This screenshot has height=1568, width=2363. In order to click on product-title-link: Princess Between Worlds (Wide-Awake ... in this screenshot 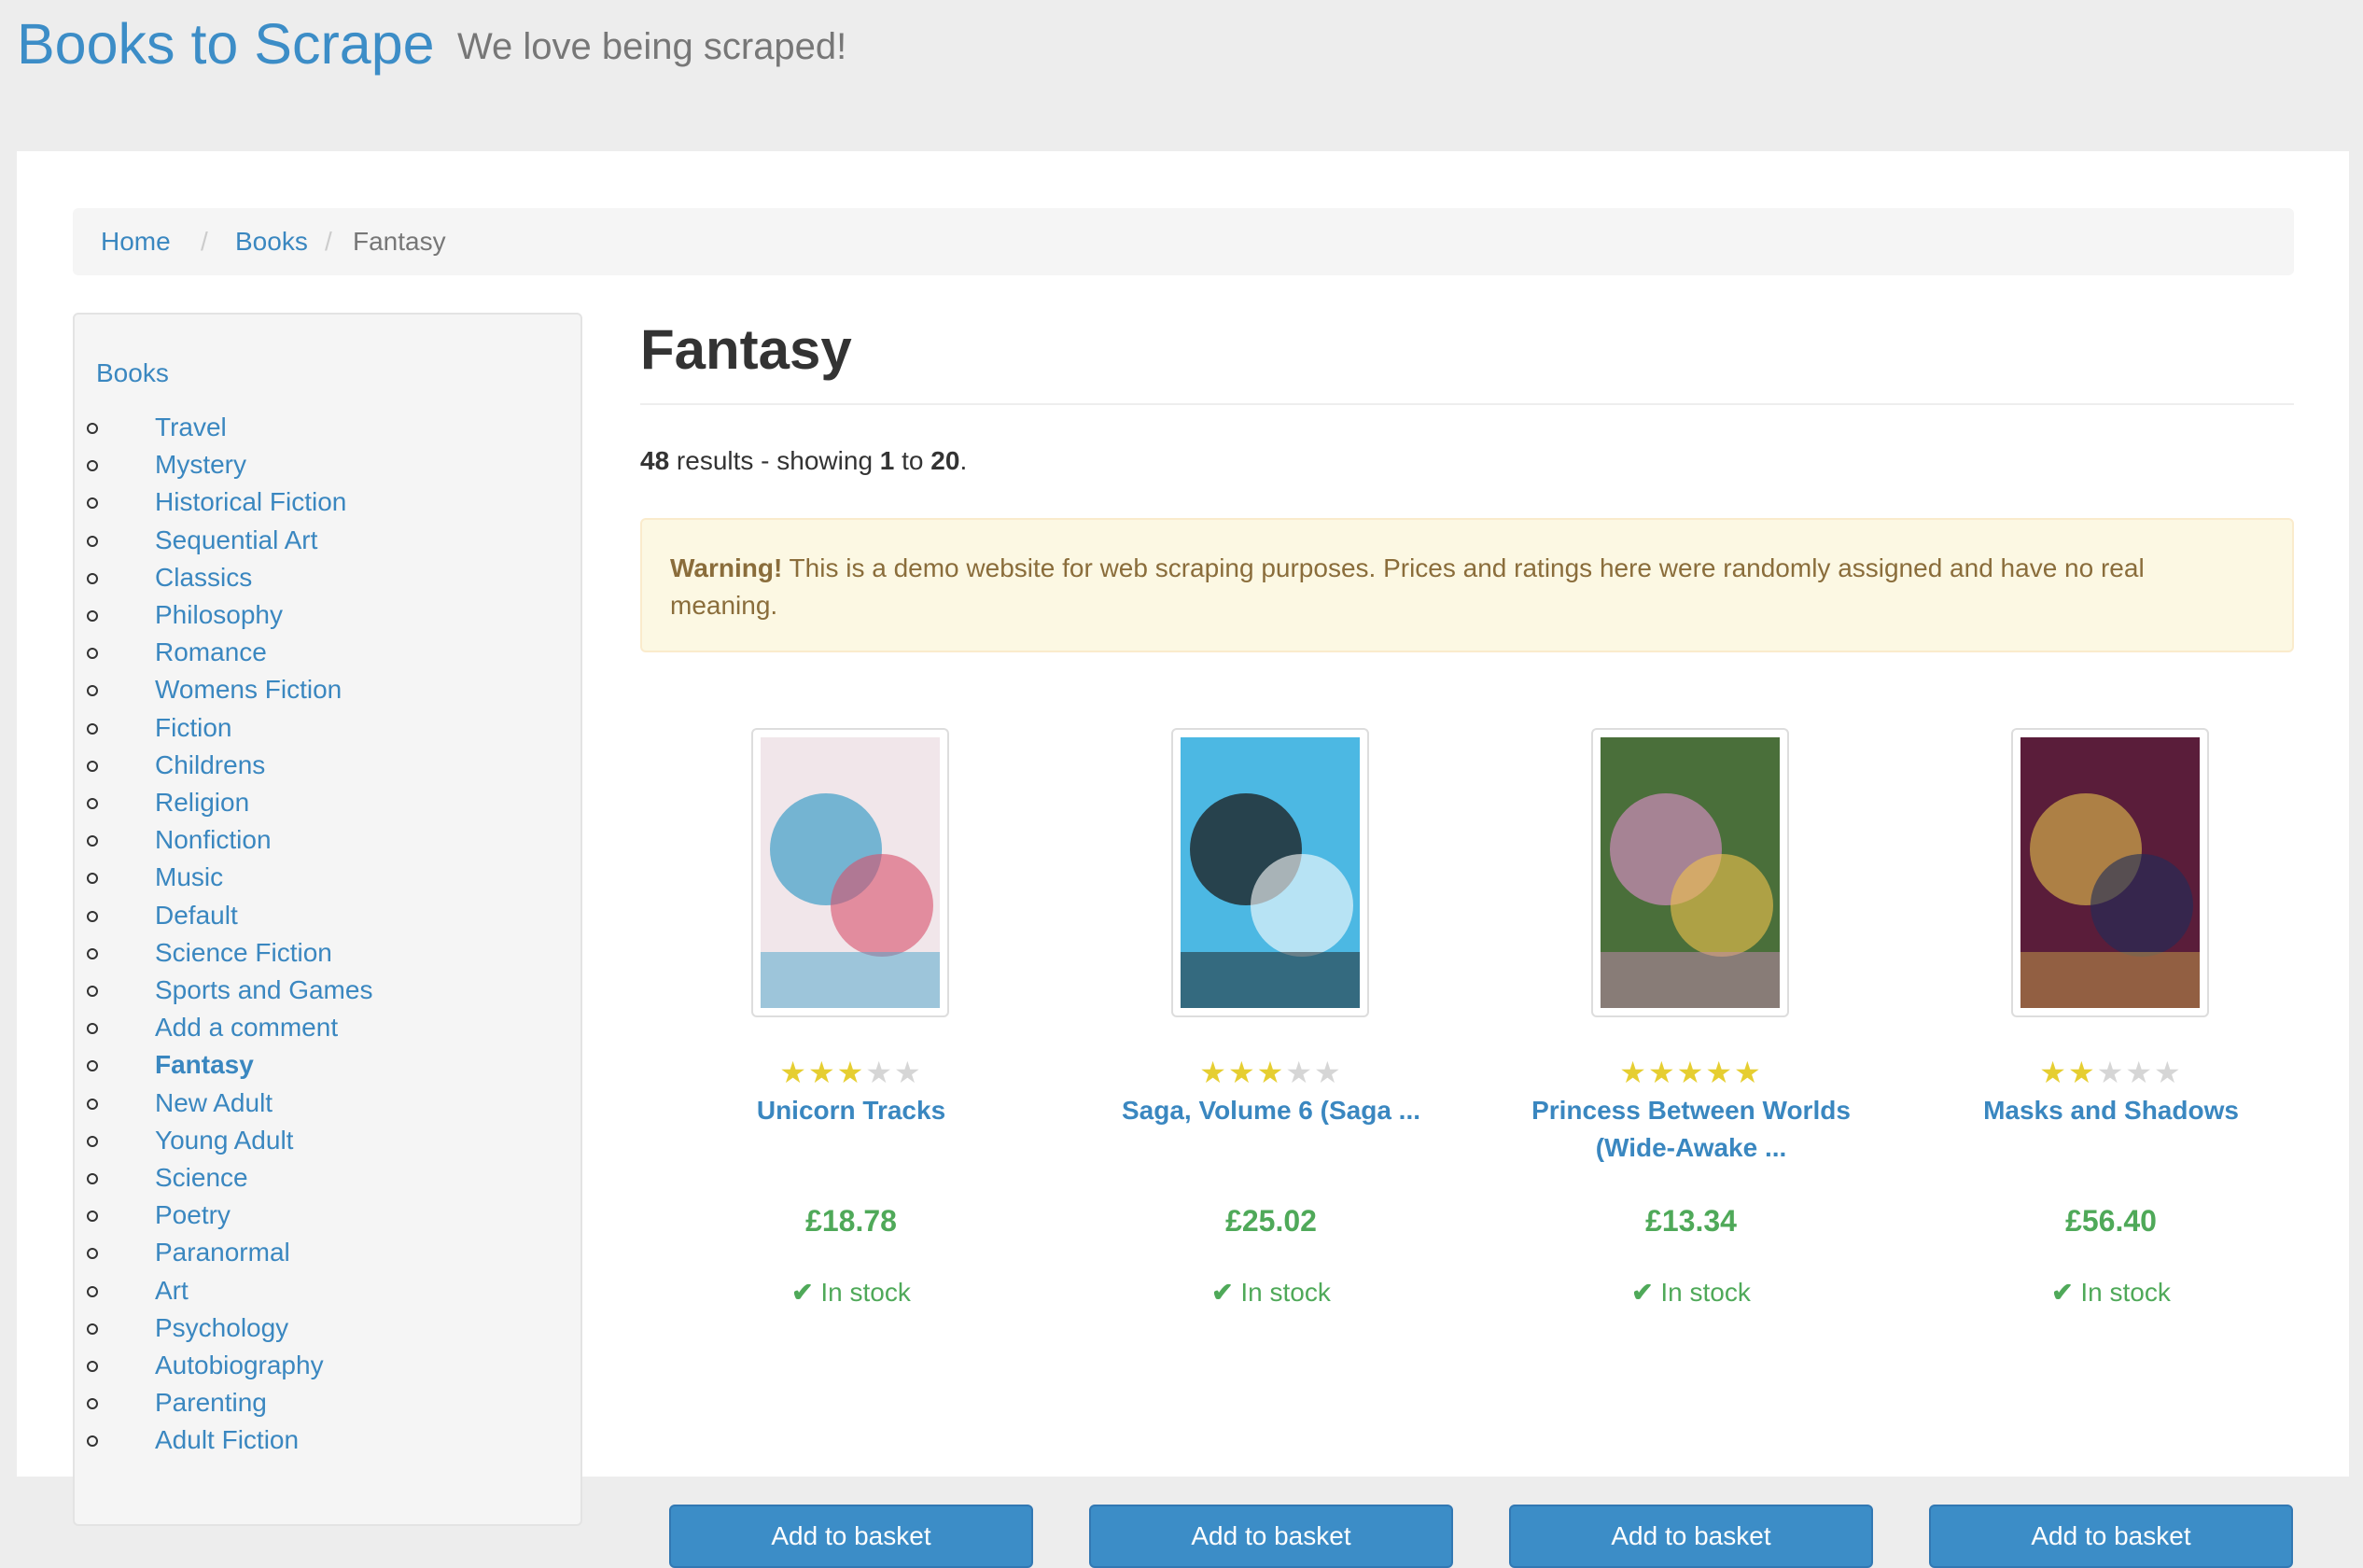, I will do `click(1691, 1129)`.